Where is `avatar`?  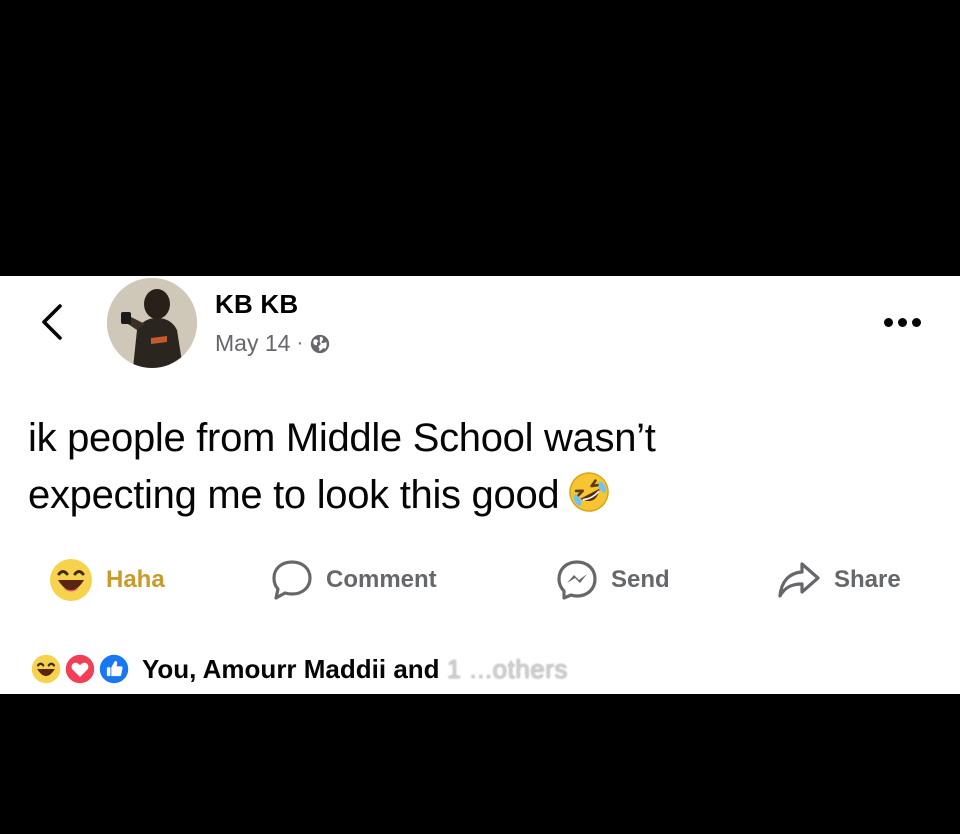 avatar is located at coordinates (152, 323).